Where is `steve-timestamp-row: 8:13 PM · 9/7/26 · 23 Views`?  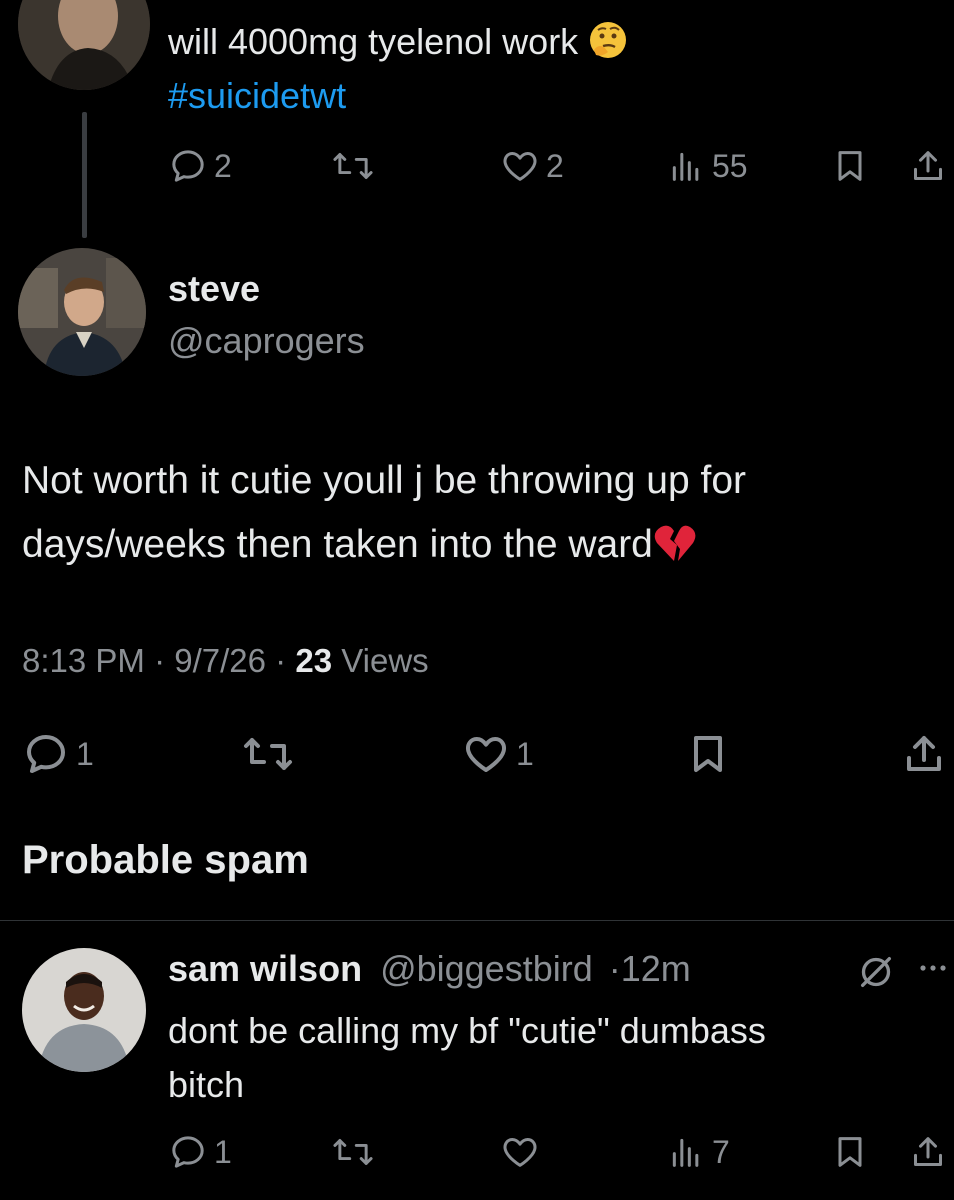
steve-timestamp-row: 8:13 PM · 9/7/26 · 23 Views is located at coordinates (225, 661).